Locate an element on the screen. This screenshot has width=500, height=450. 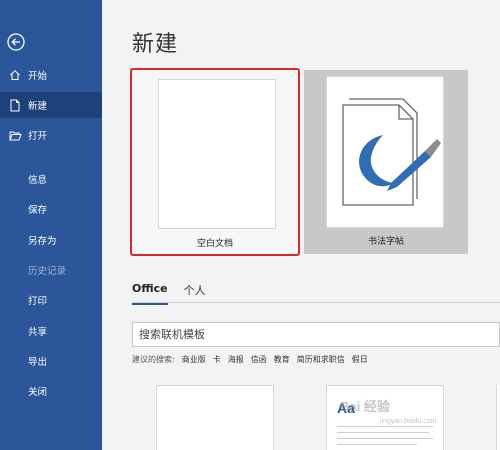
sidebar-item-label: 开始 is located at coordinates (38, 76).